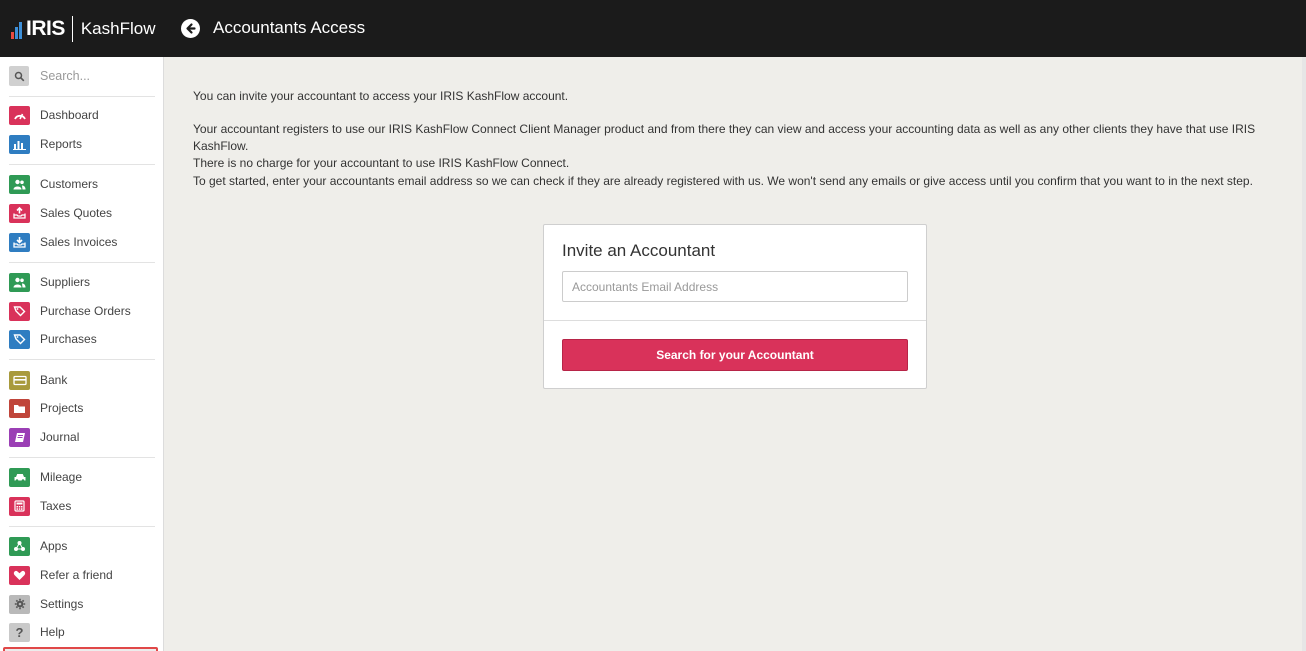 The width and height of the screenshot is (1306, 651). I want to click on sidebar-item-label: Taxes, so click(56, 506).